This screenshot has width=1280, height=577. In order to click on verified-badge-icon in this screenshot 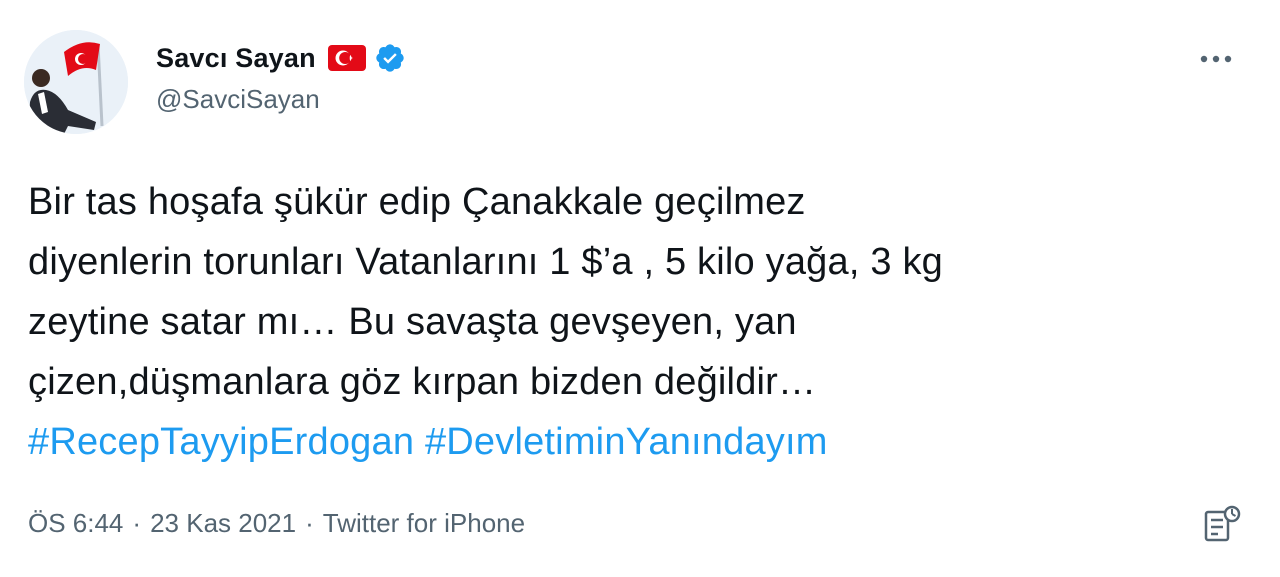, I will do `click(390, 58)`.